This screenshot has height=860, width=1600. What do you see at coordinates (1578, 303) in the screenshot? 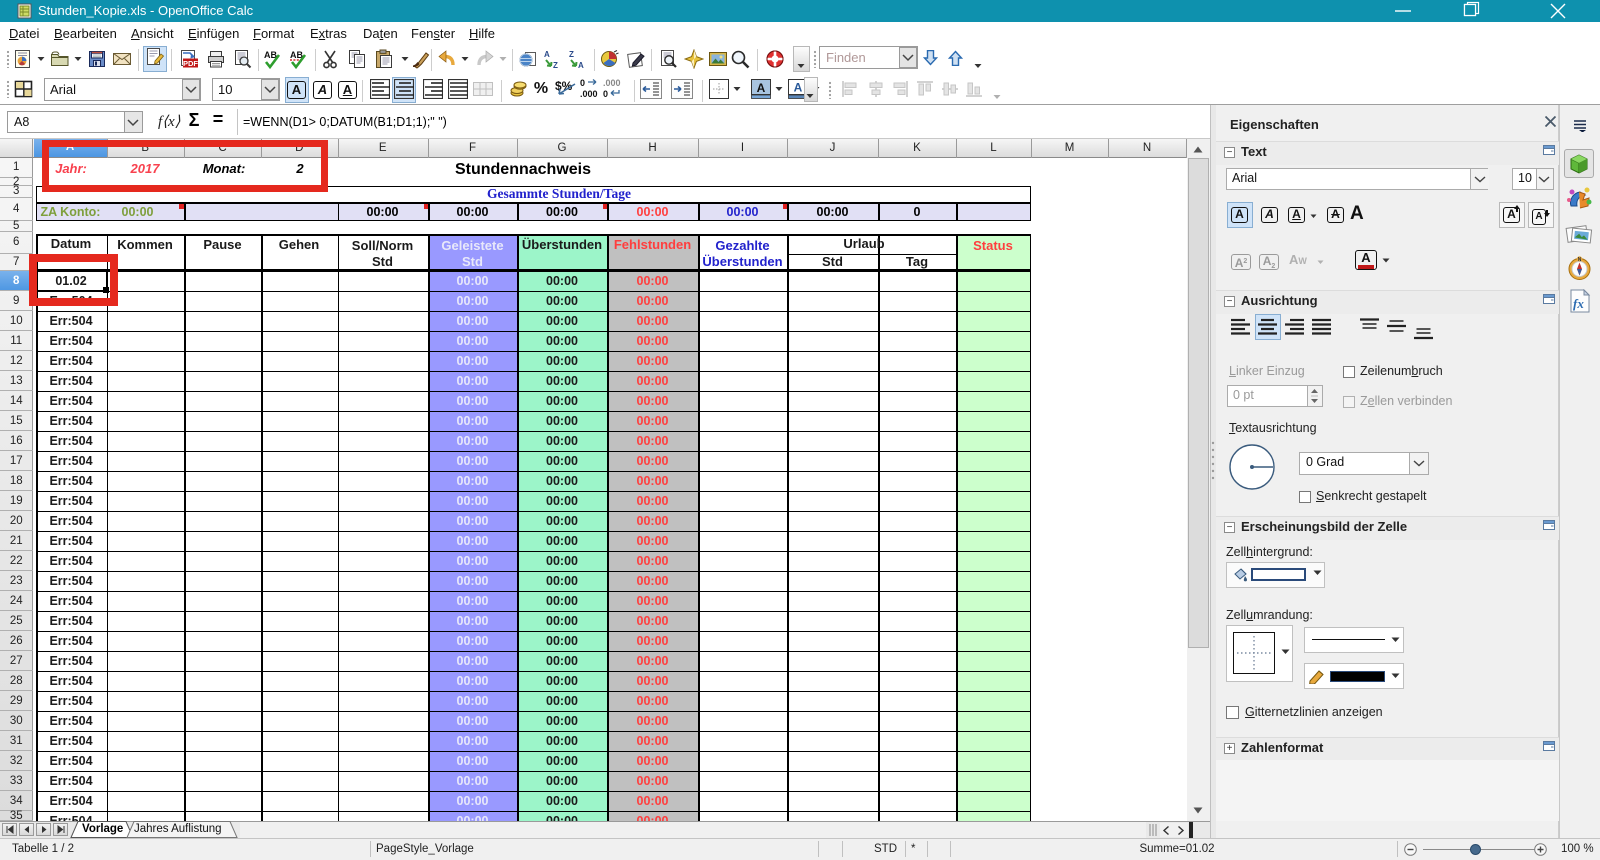
I see `svg-text: fx` at bounding box center [1578, 303].